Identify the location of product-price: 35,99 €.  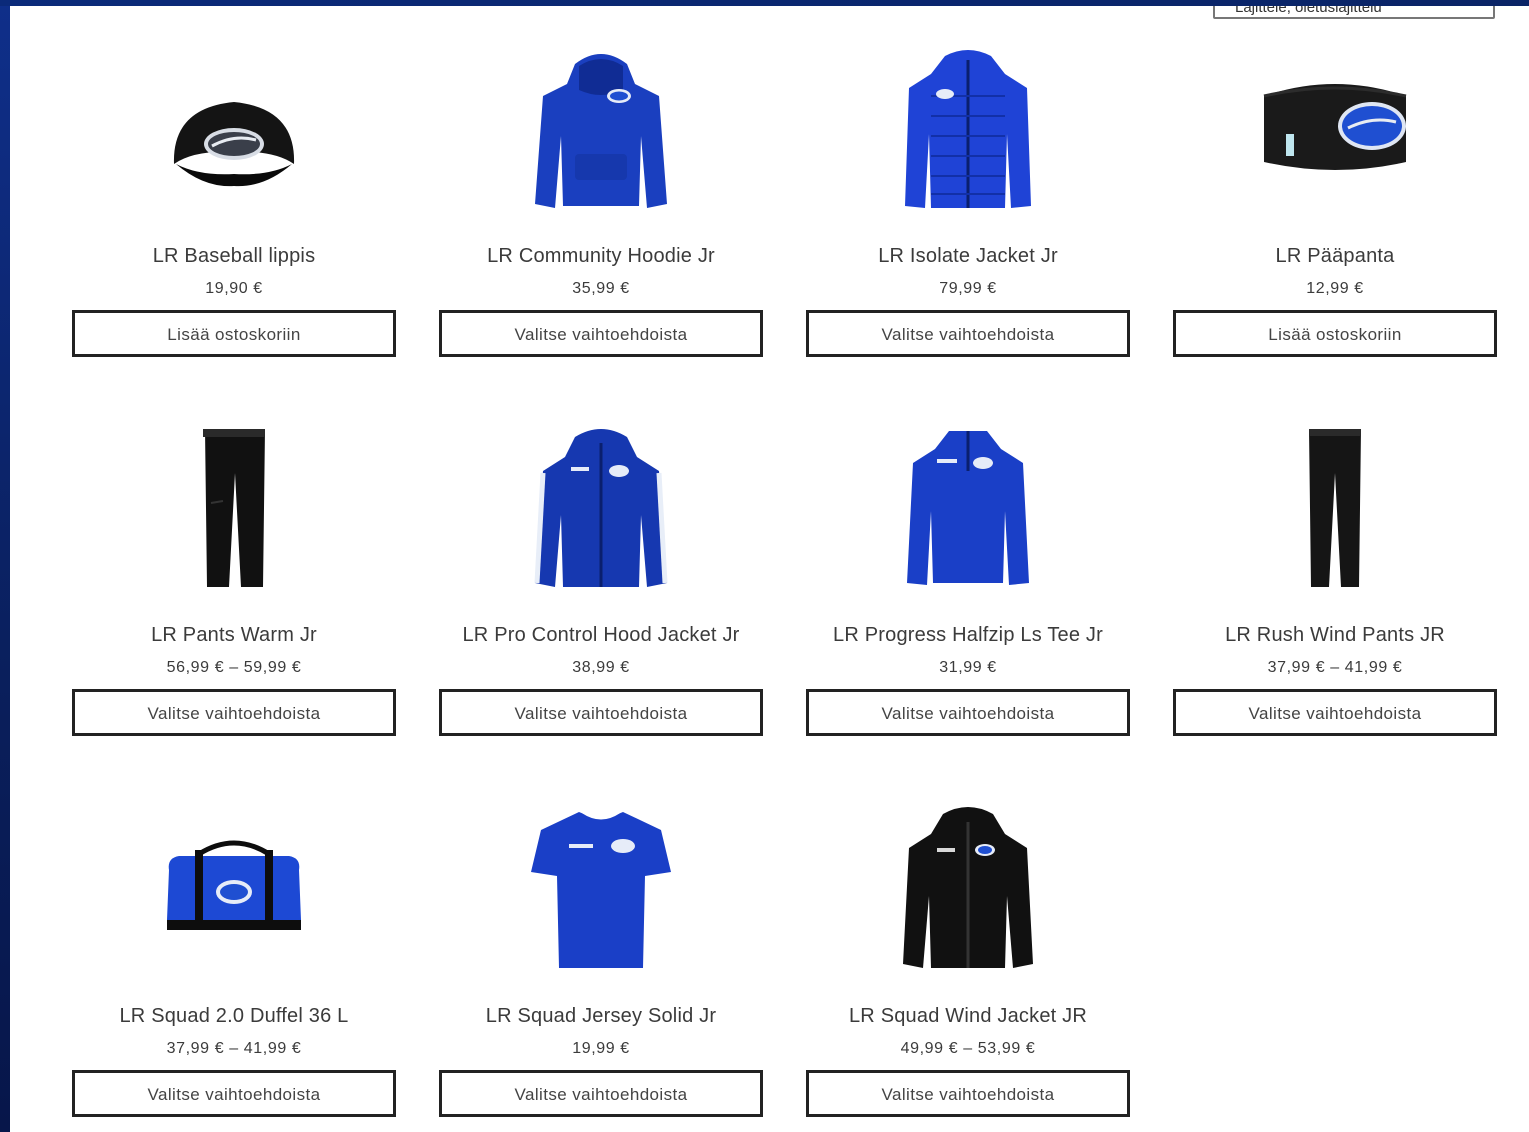
(601, 288).